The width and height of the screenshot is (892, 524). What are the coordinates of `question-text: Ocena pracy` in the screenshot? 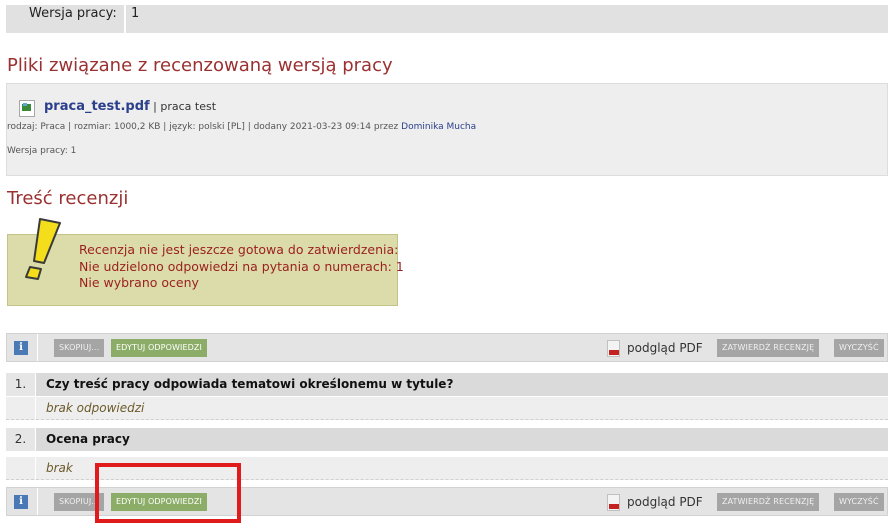 It's located at (88, 439).